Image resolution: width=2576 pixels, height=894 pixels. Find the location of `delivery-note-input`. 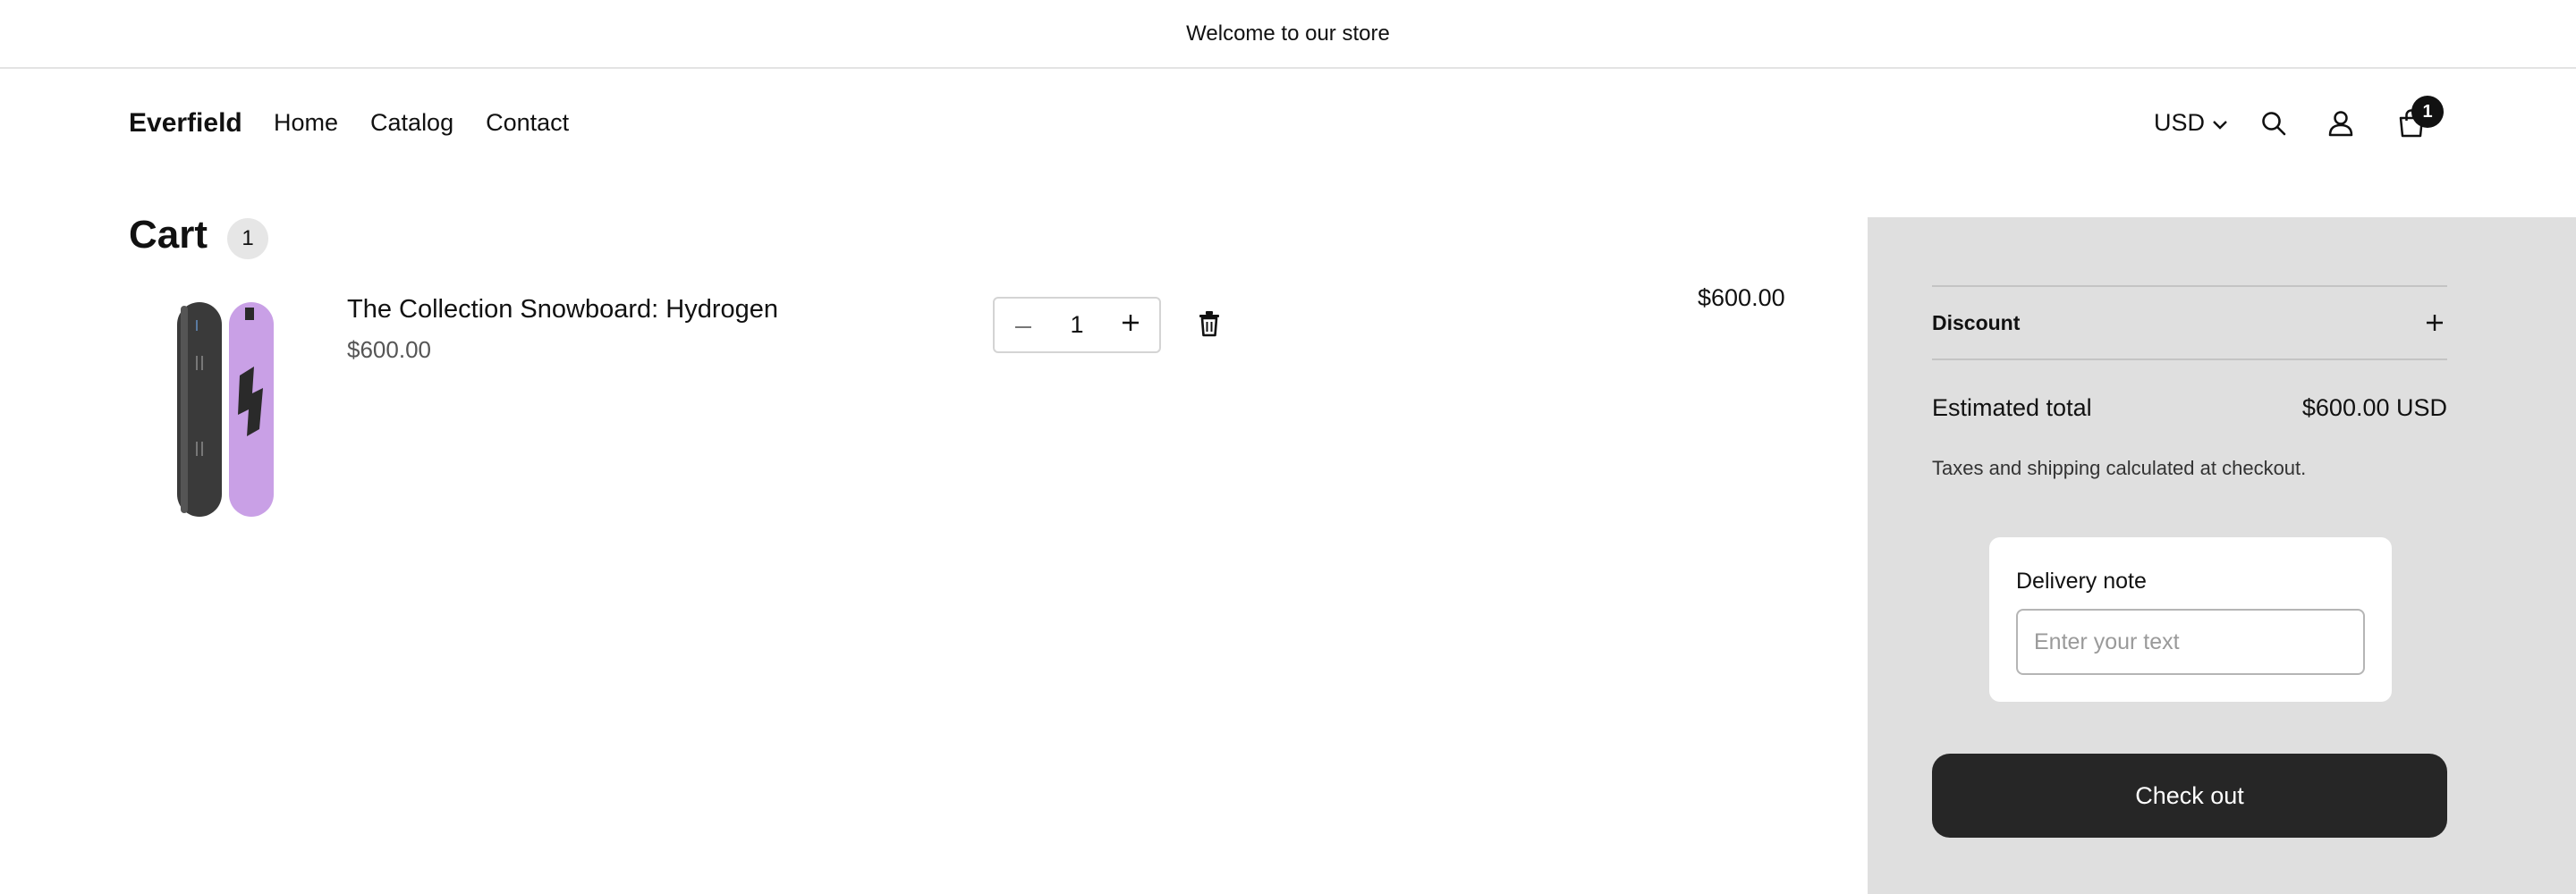

delivery-note-input is located at coordinates (2190, 642).